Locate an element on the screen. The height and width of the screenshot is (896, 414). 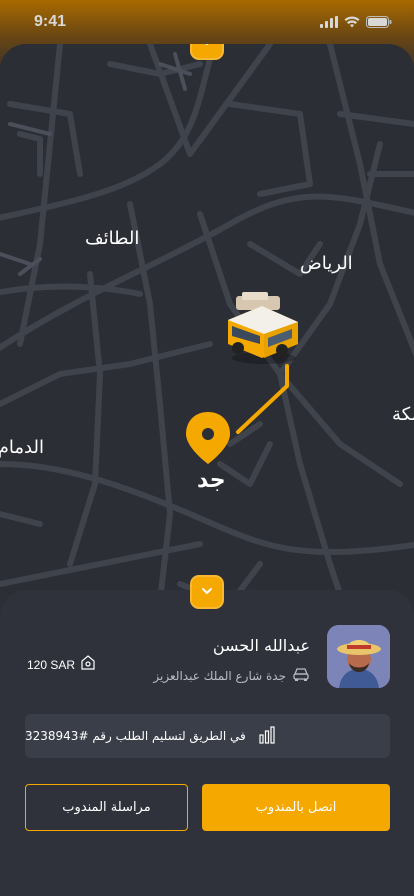
city-label-dammam: الدمام is located at coordinates (22, 447).